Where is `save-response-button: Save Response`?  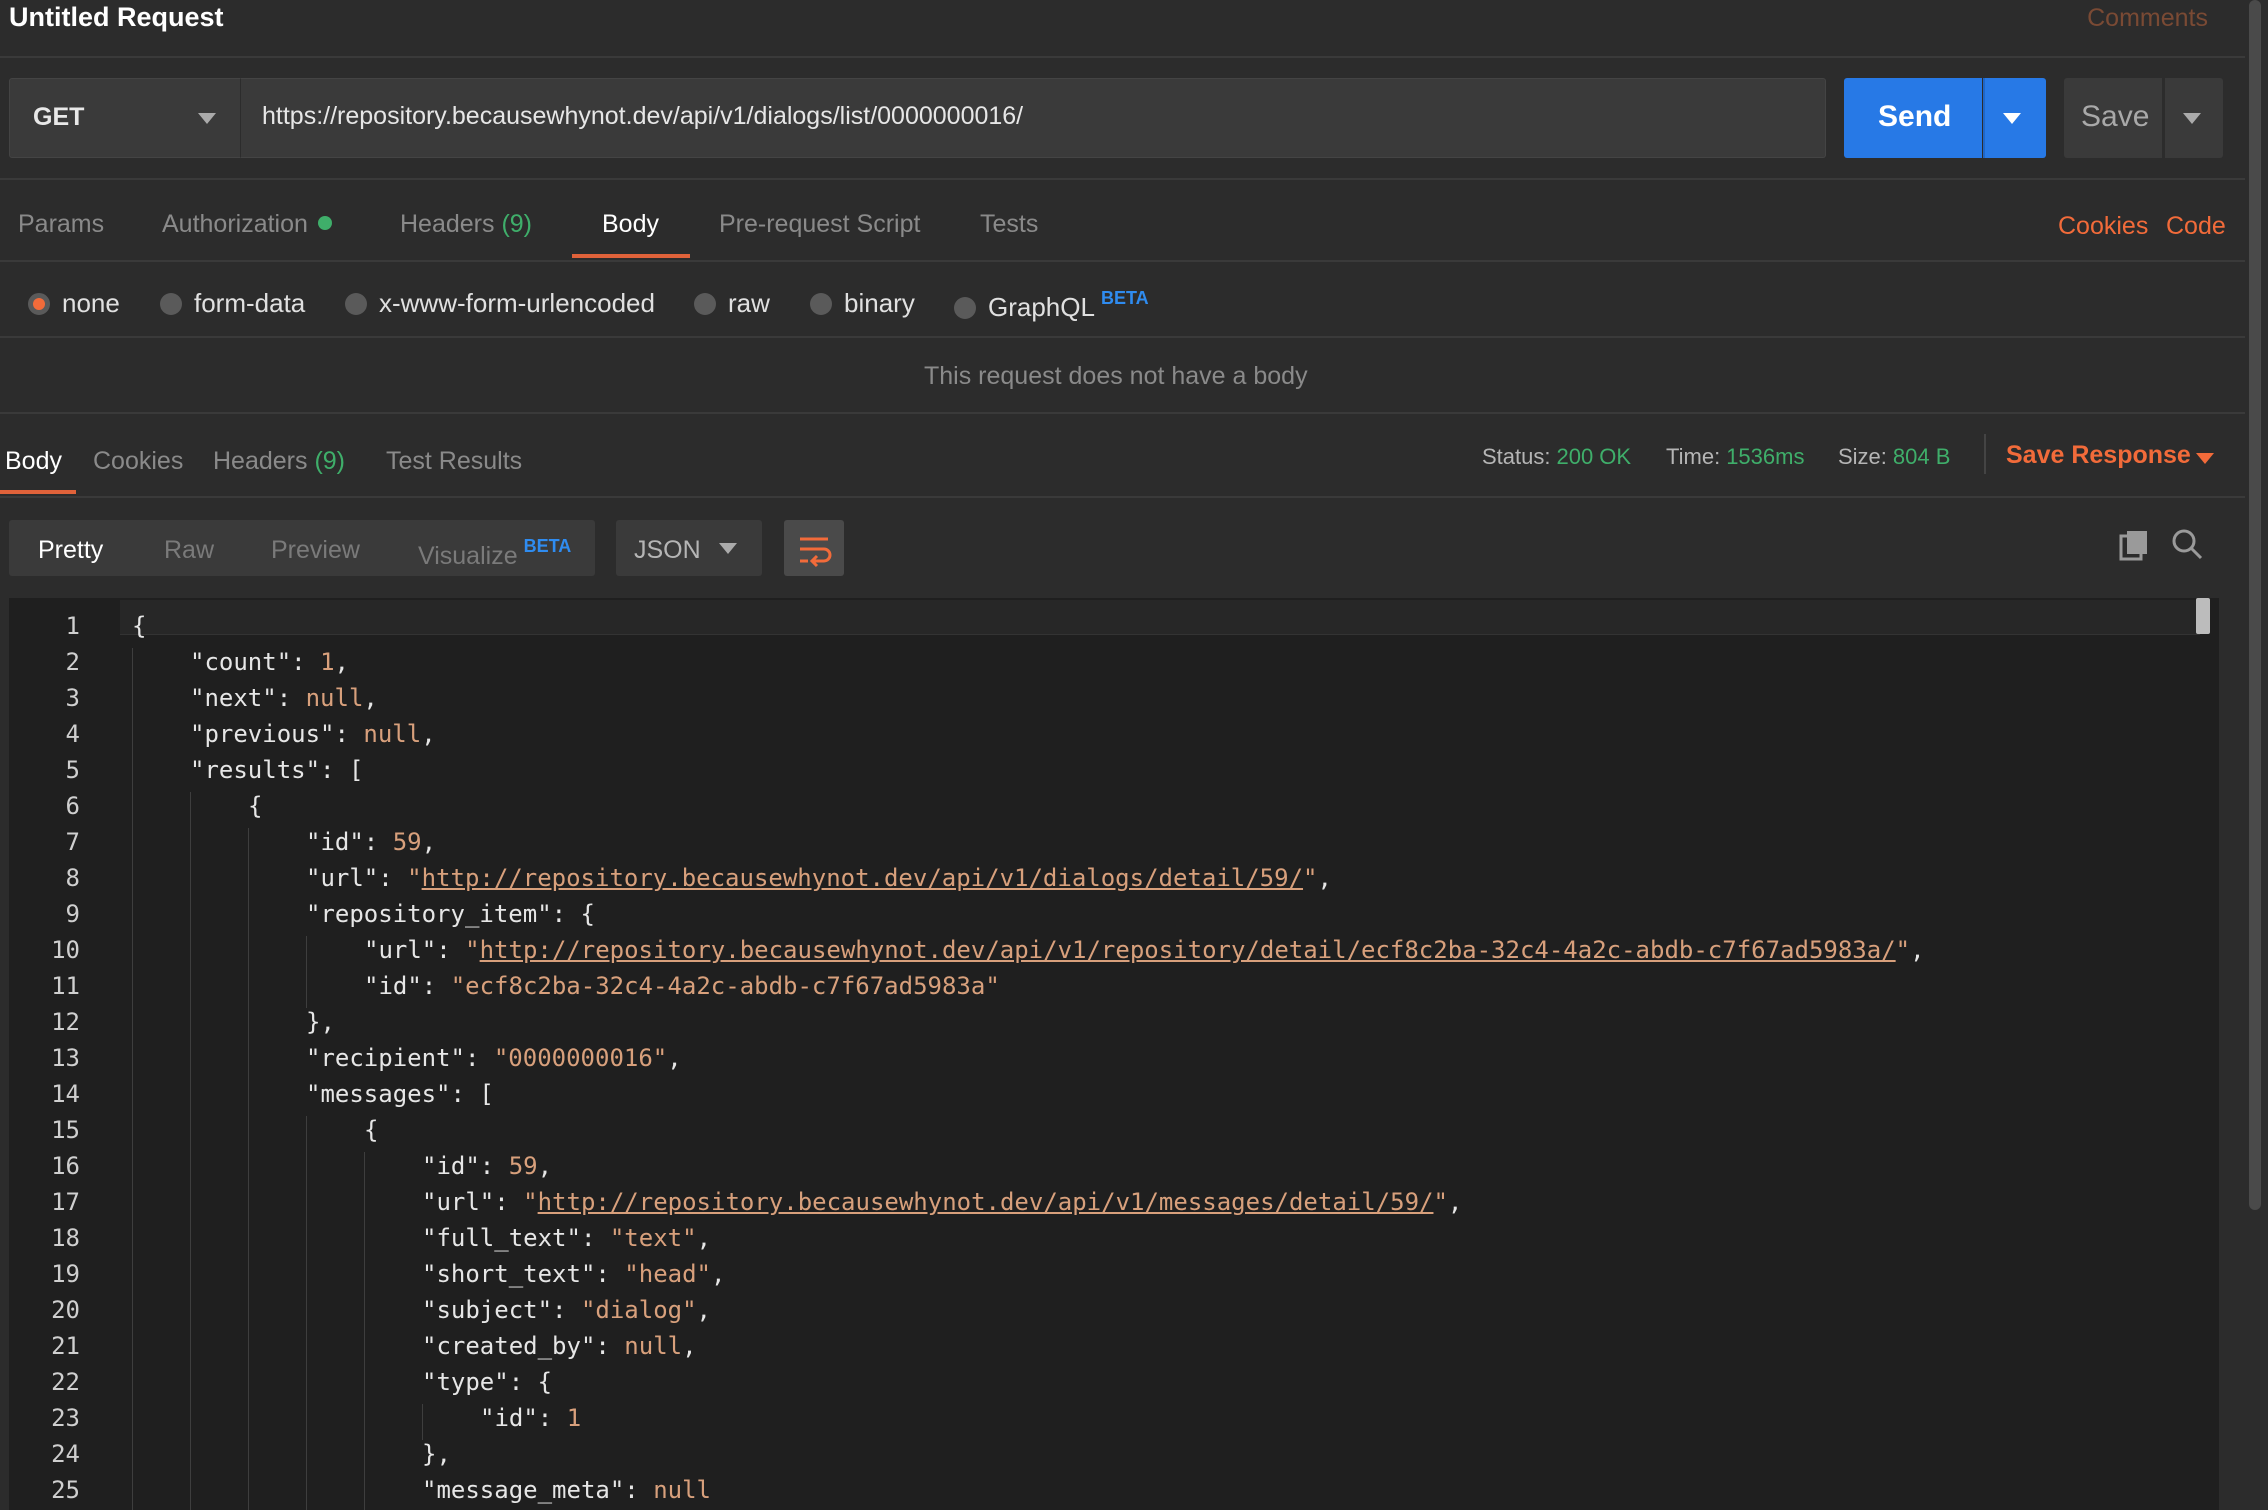
save-response-button: Save Response is located at coordinates (2098, 455).